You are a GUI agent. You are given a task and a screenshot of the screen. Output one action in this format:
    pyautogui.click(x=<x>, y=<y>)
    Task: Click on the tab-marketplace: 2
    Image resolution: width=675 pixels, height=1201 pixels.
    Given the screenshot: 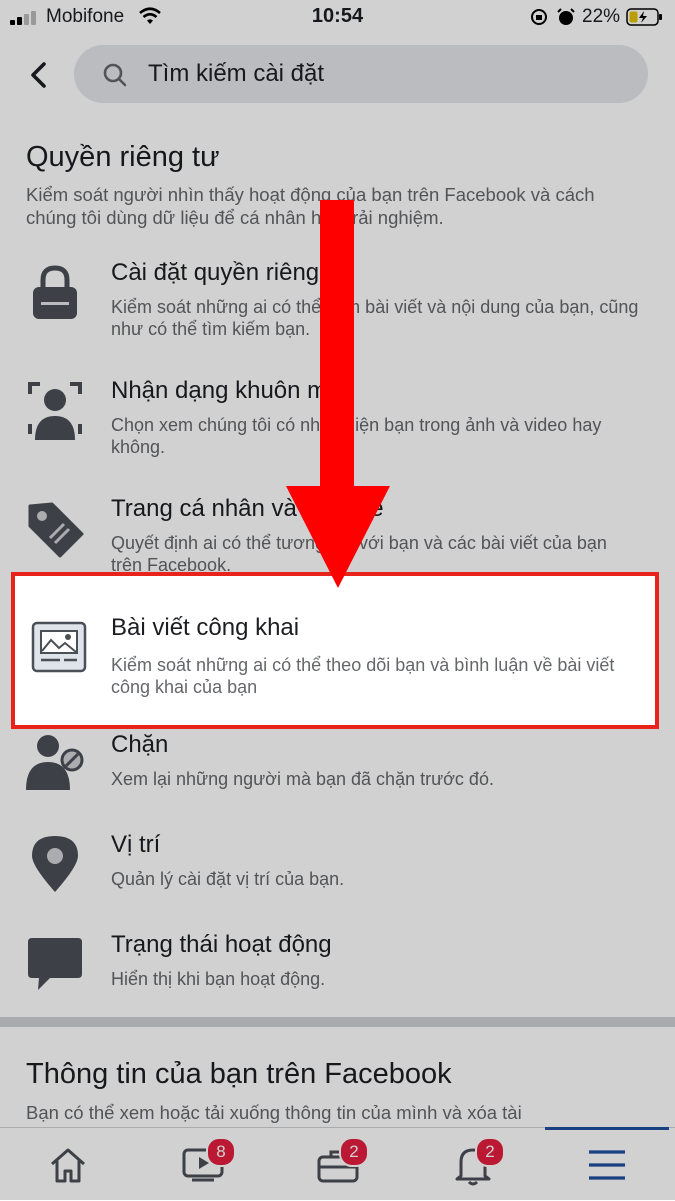 What is the action you would take?
    pyautogui.click(x=338, y=1164)
    